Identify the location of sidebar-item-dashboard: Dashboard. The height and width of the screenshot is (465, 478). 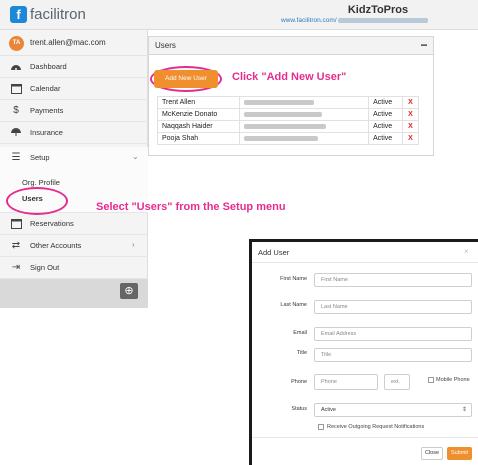
(74, 67).